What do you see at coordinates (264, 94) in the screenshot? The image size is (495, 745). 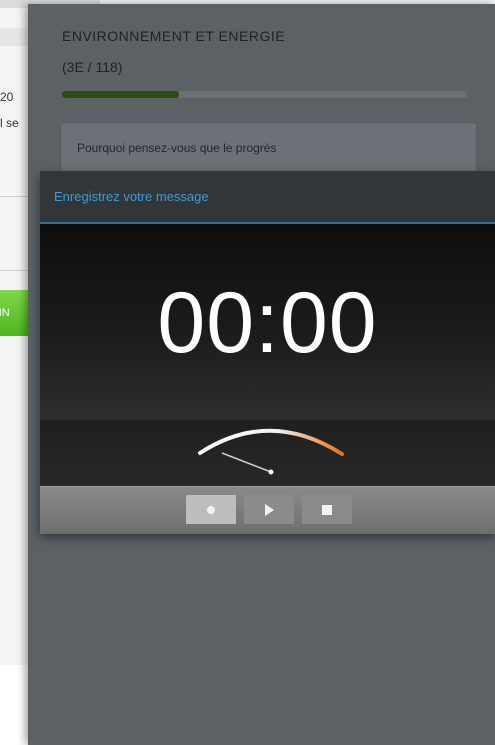 I see `progress-bar` at bounding box center [264, 94].